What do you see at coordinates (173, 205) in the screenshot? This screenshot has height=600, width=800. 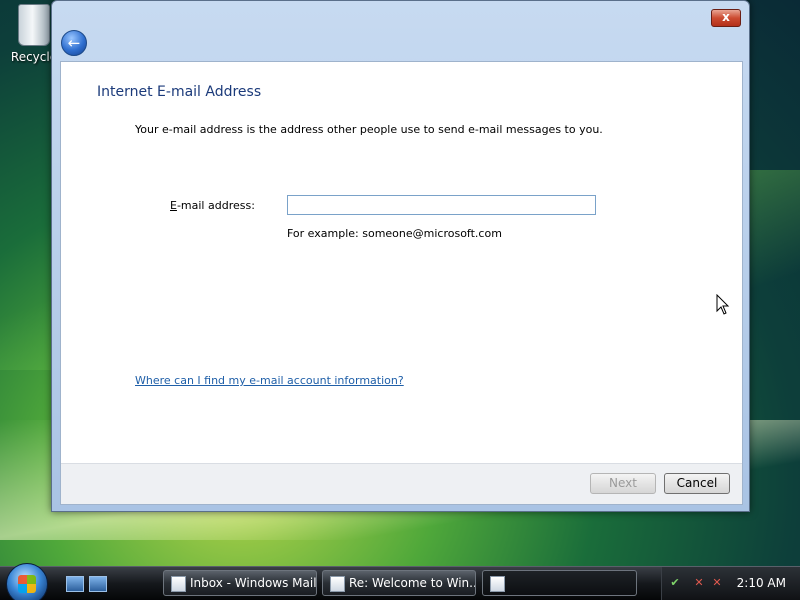 I see `access-key-letter: E` at bounding box center [173, 205].